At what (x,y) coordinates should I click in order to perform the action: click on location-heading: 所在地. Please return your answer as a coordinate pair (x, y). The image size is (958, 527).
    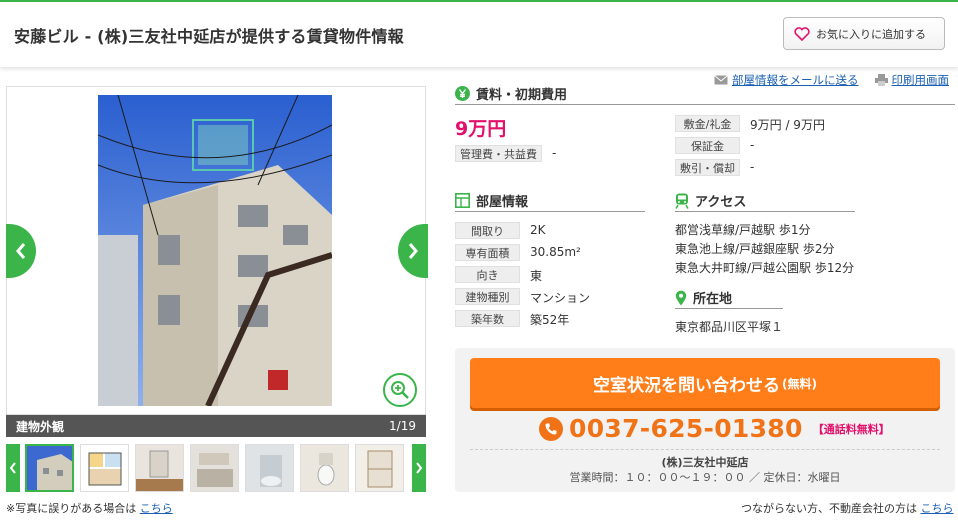
    Looking at the image, I should click on (703, 297).